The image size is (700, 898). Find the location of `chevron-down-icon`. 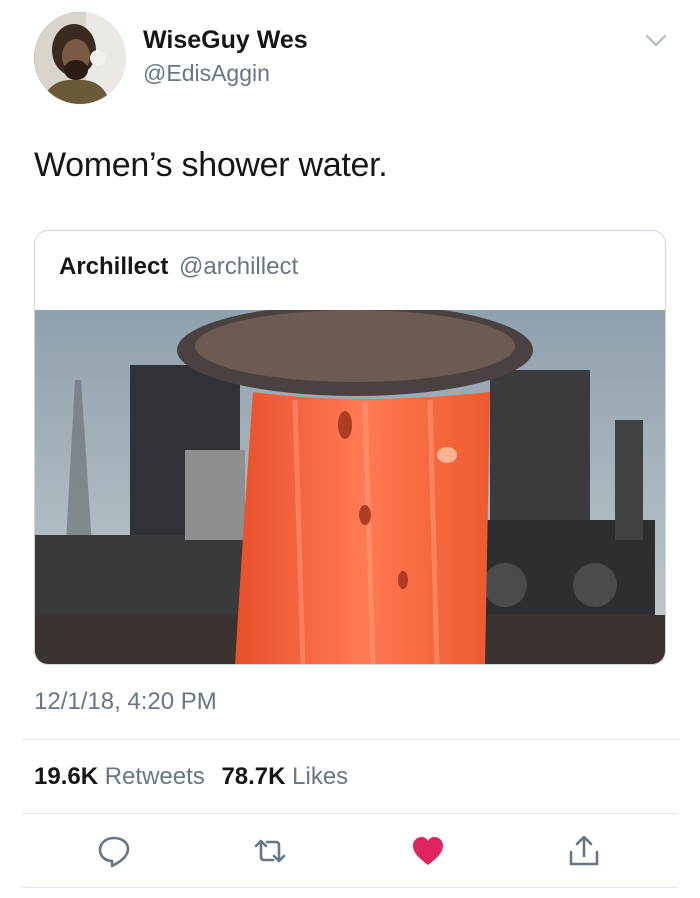

chevron-down-icon is located at coordinates (656, 41).